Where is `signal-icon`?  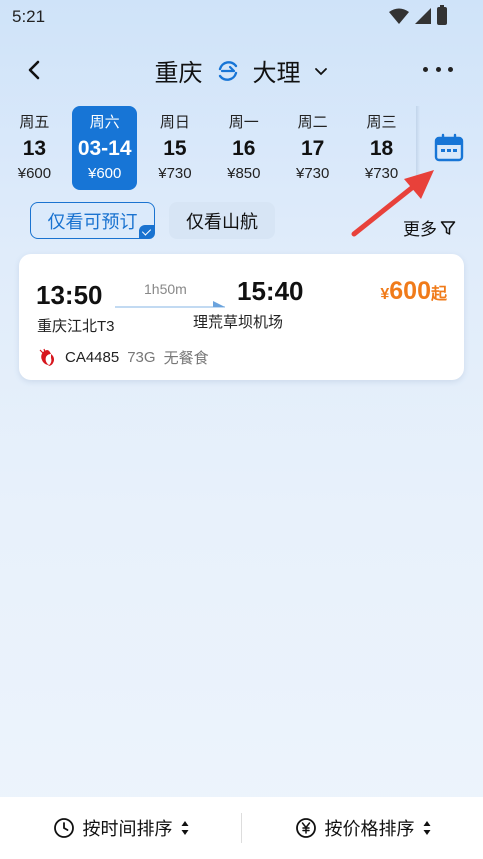
signal-icon is located at coordinates (423, 16).